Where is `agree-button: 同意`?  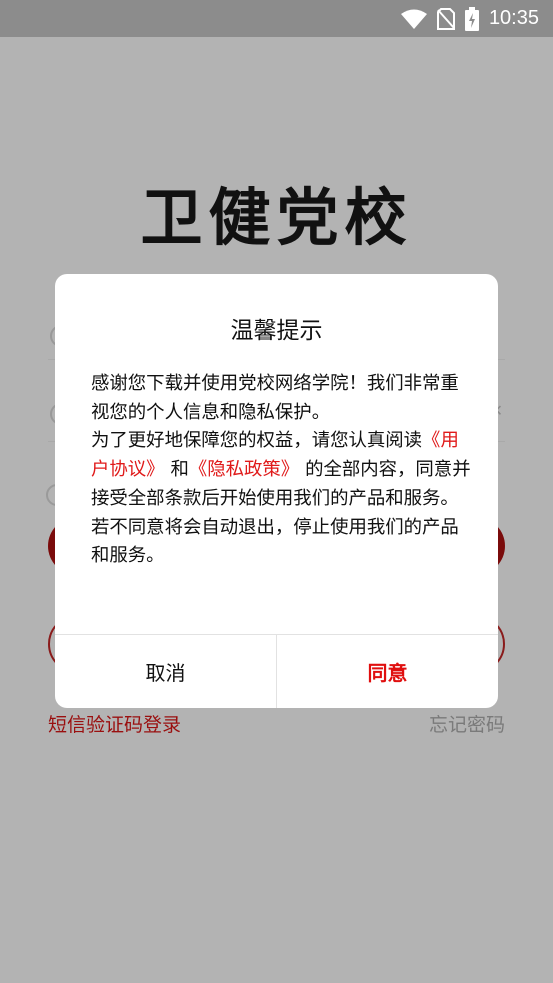 agree-button: 同意 is located at coordinates (387, 671).